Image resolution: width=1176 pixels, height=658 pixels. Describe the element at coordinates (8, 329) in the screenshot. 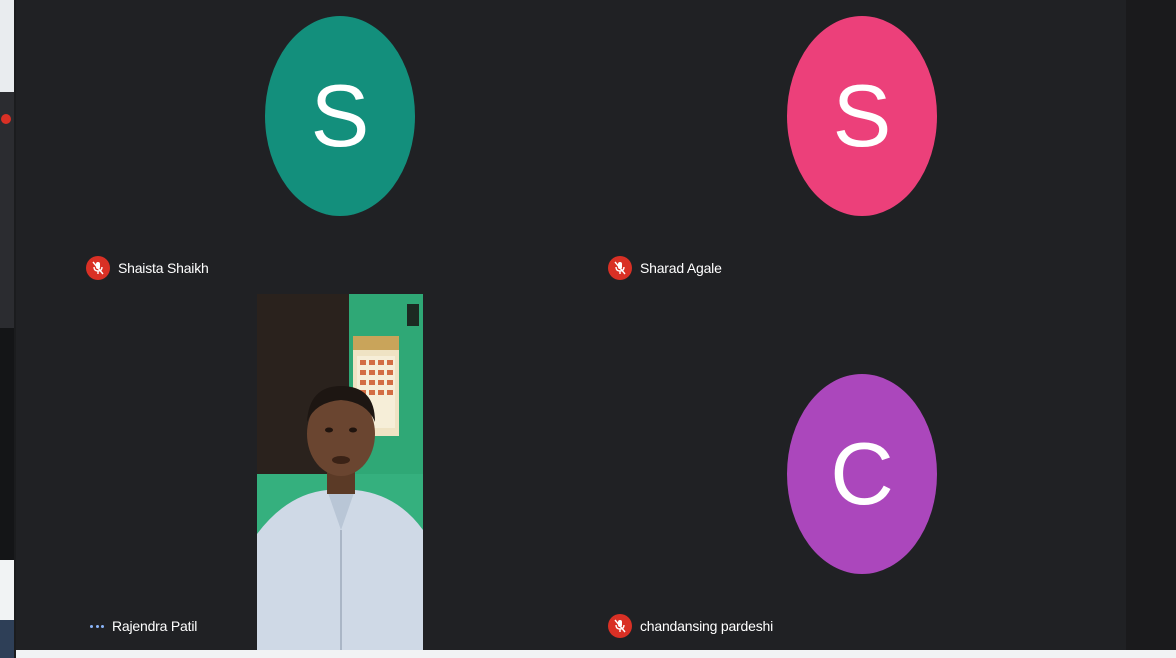

I see `background-window-edge` at that location.